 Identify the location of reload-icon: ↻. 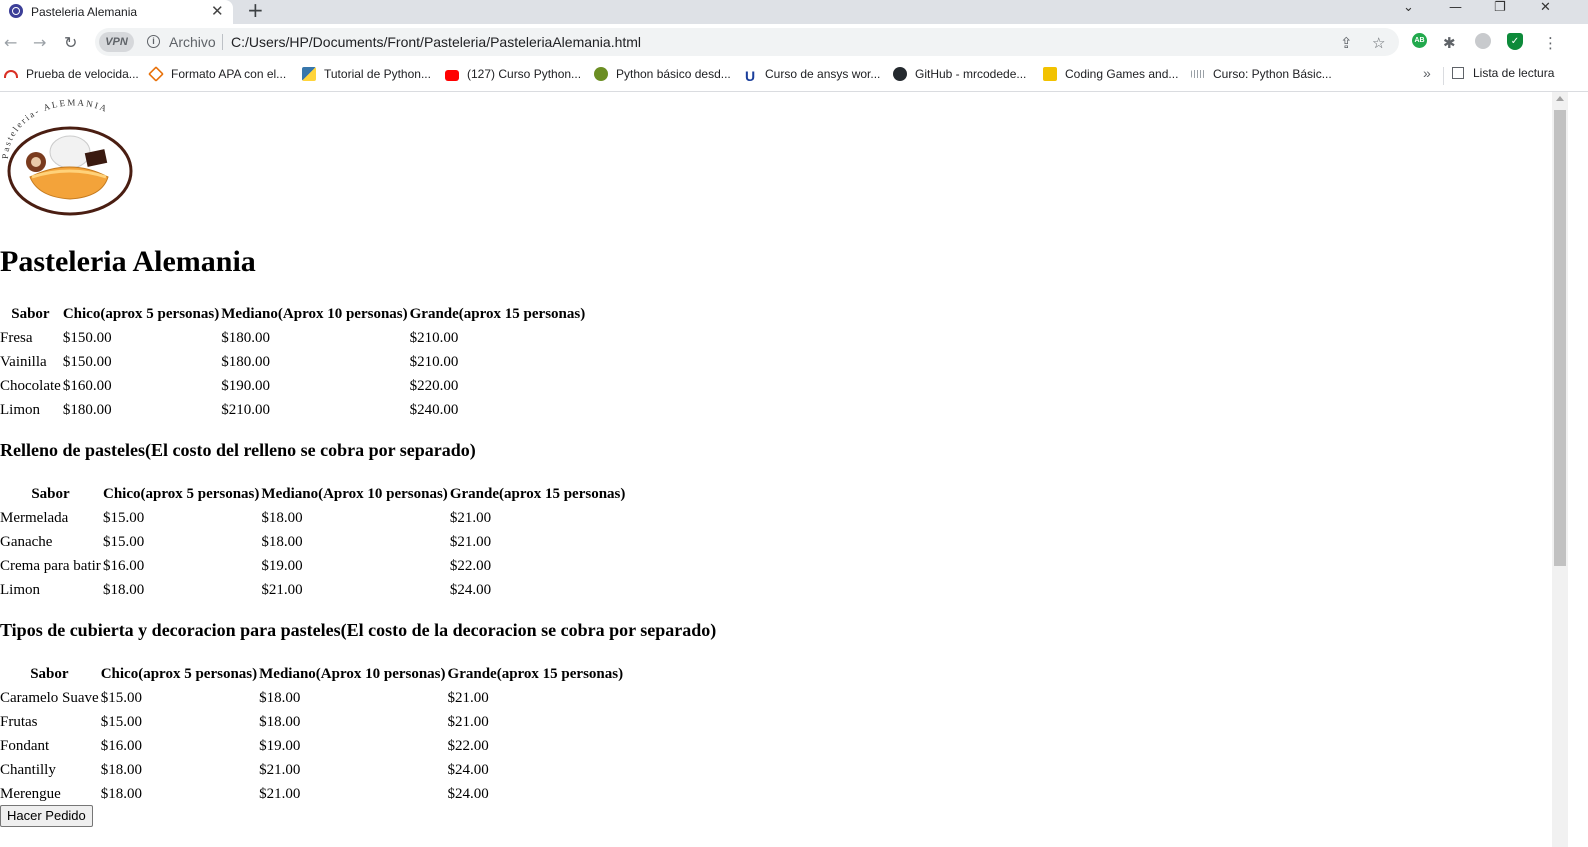
(70, 42).